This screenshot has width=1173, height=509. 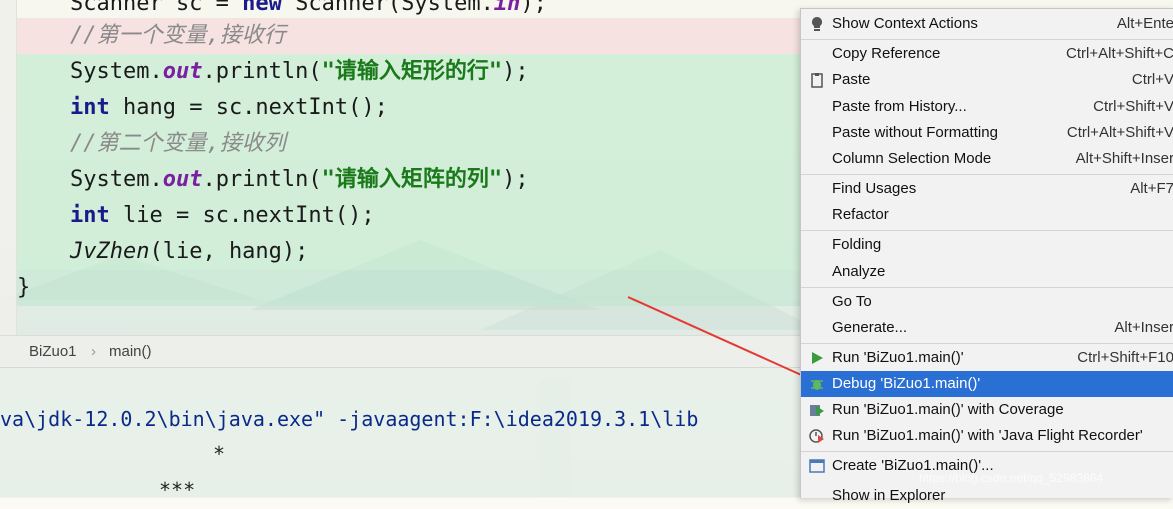 I want to click on menu-item-label: Run 'BiZuo1.main()', so click(x=898, y=357).